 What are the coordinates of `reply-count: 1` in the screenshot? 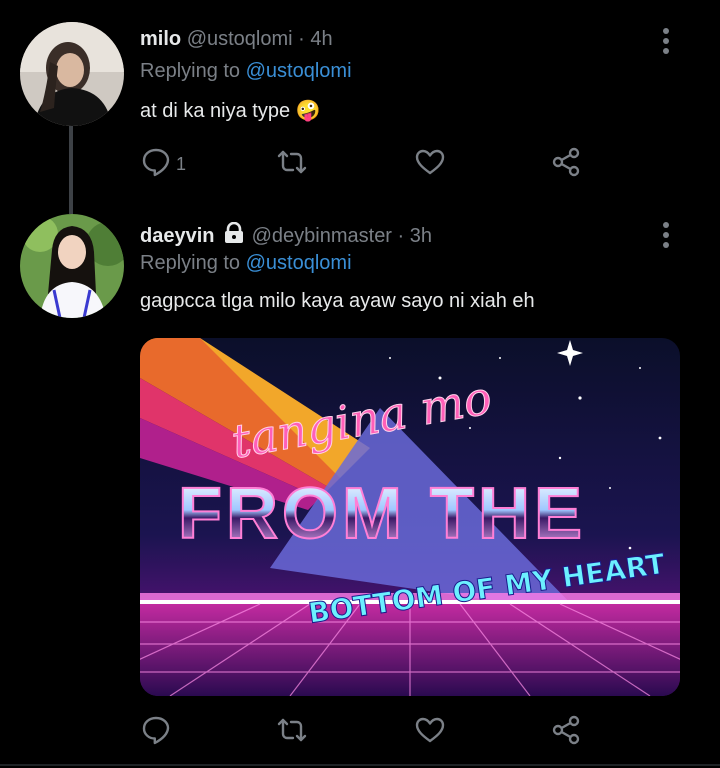 It's located at (181, 163).